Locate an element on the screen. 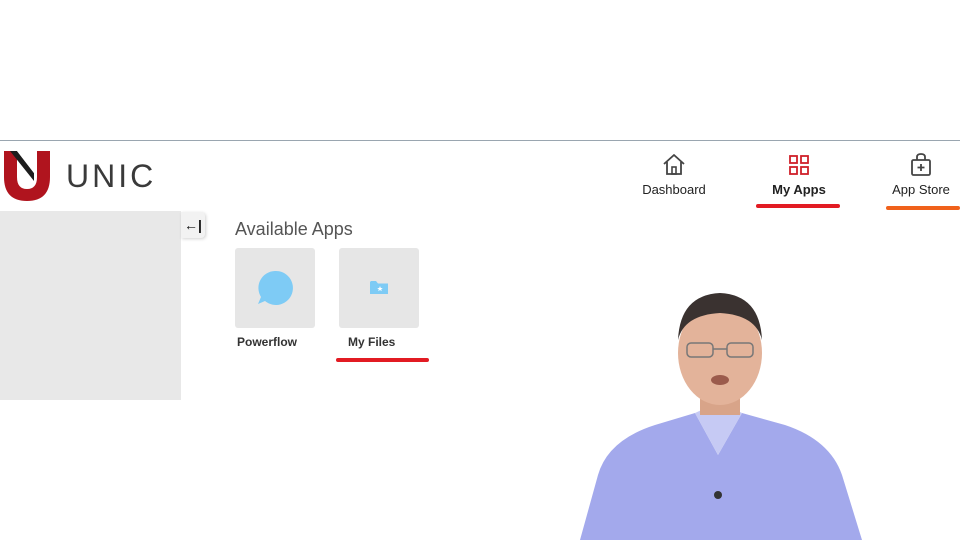  header-top-border is located at coordinates (480, 140).